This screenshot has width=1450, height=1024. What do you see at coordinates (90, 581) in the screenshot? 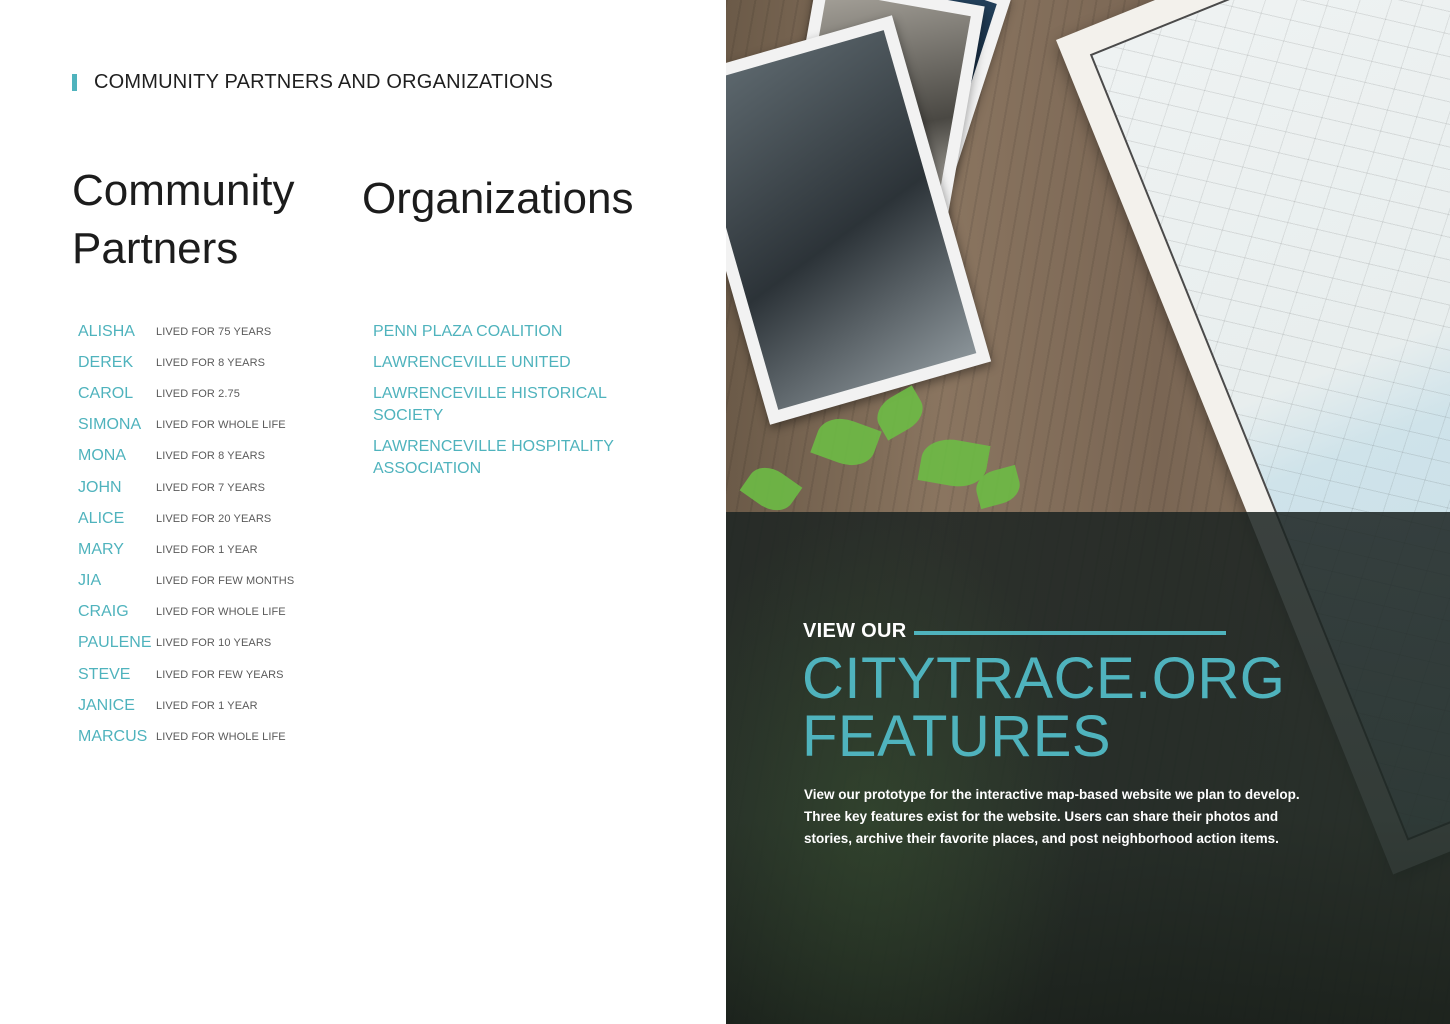
I see `partner-name: JIA` at bounding box center [90, 581].